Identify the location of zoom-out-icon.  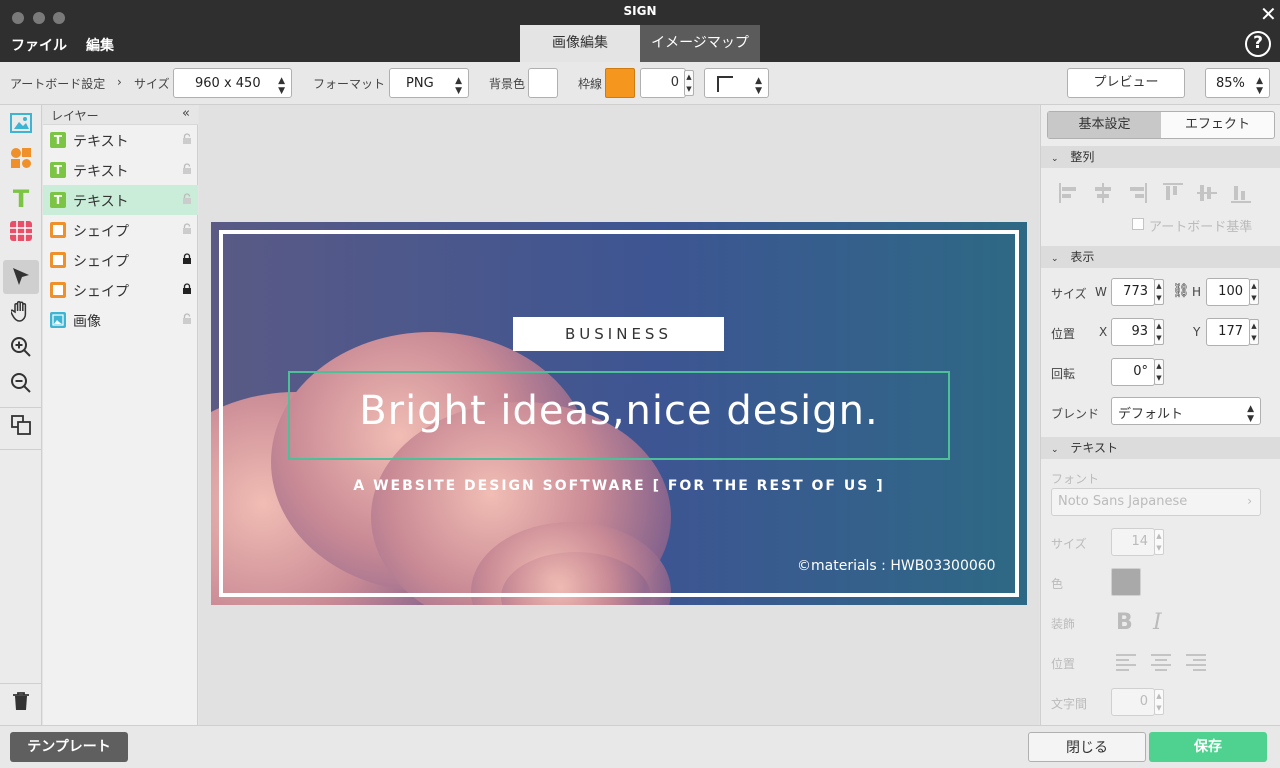
(21, 388).